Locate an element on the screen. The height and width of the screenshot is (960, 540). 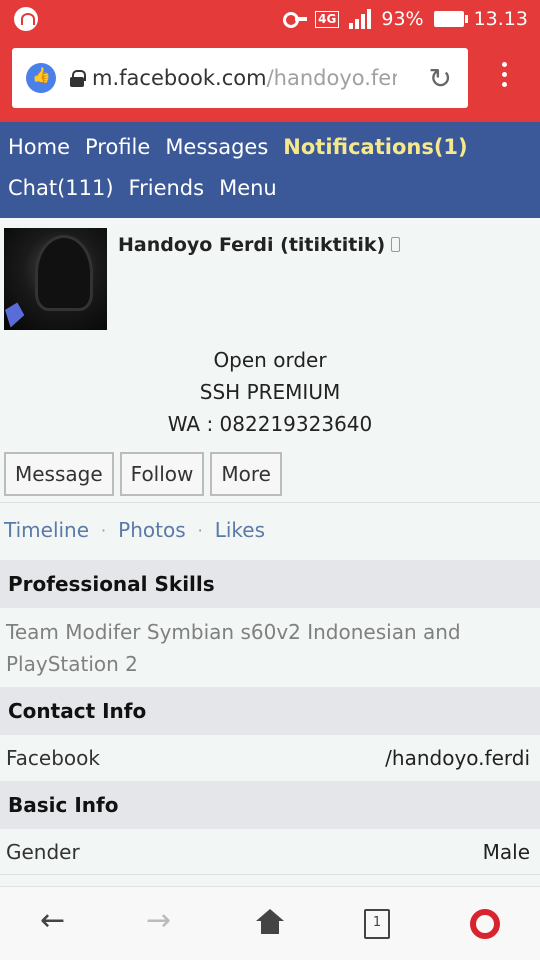
contact-label: Facebook is located at coordinates (53, 758).